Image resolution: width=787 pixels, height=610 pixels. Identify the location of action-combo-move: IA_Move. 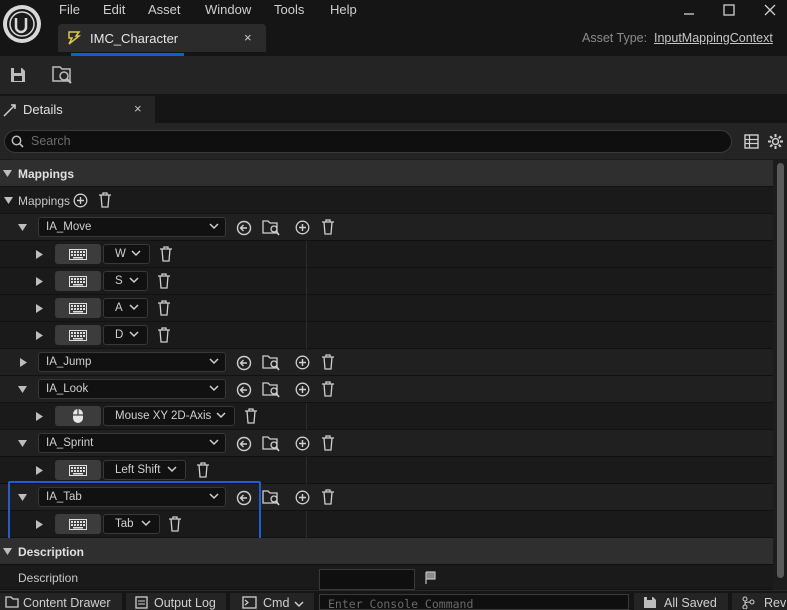
(132, 227).